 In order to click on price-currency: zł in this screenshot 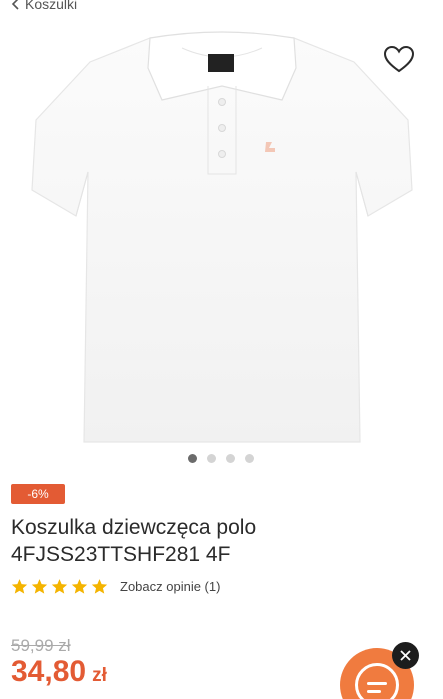, I will do `click(99, 675)`.